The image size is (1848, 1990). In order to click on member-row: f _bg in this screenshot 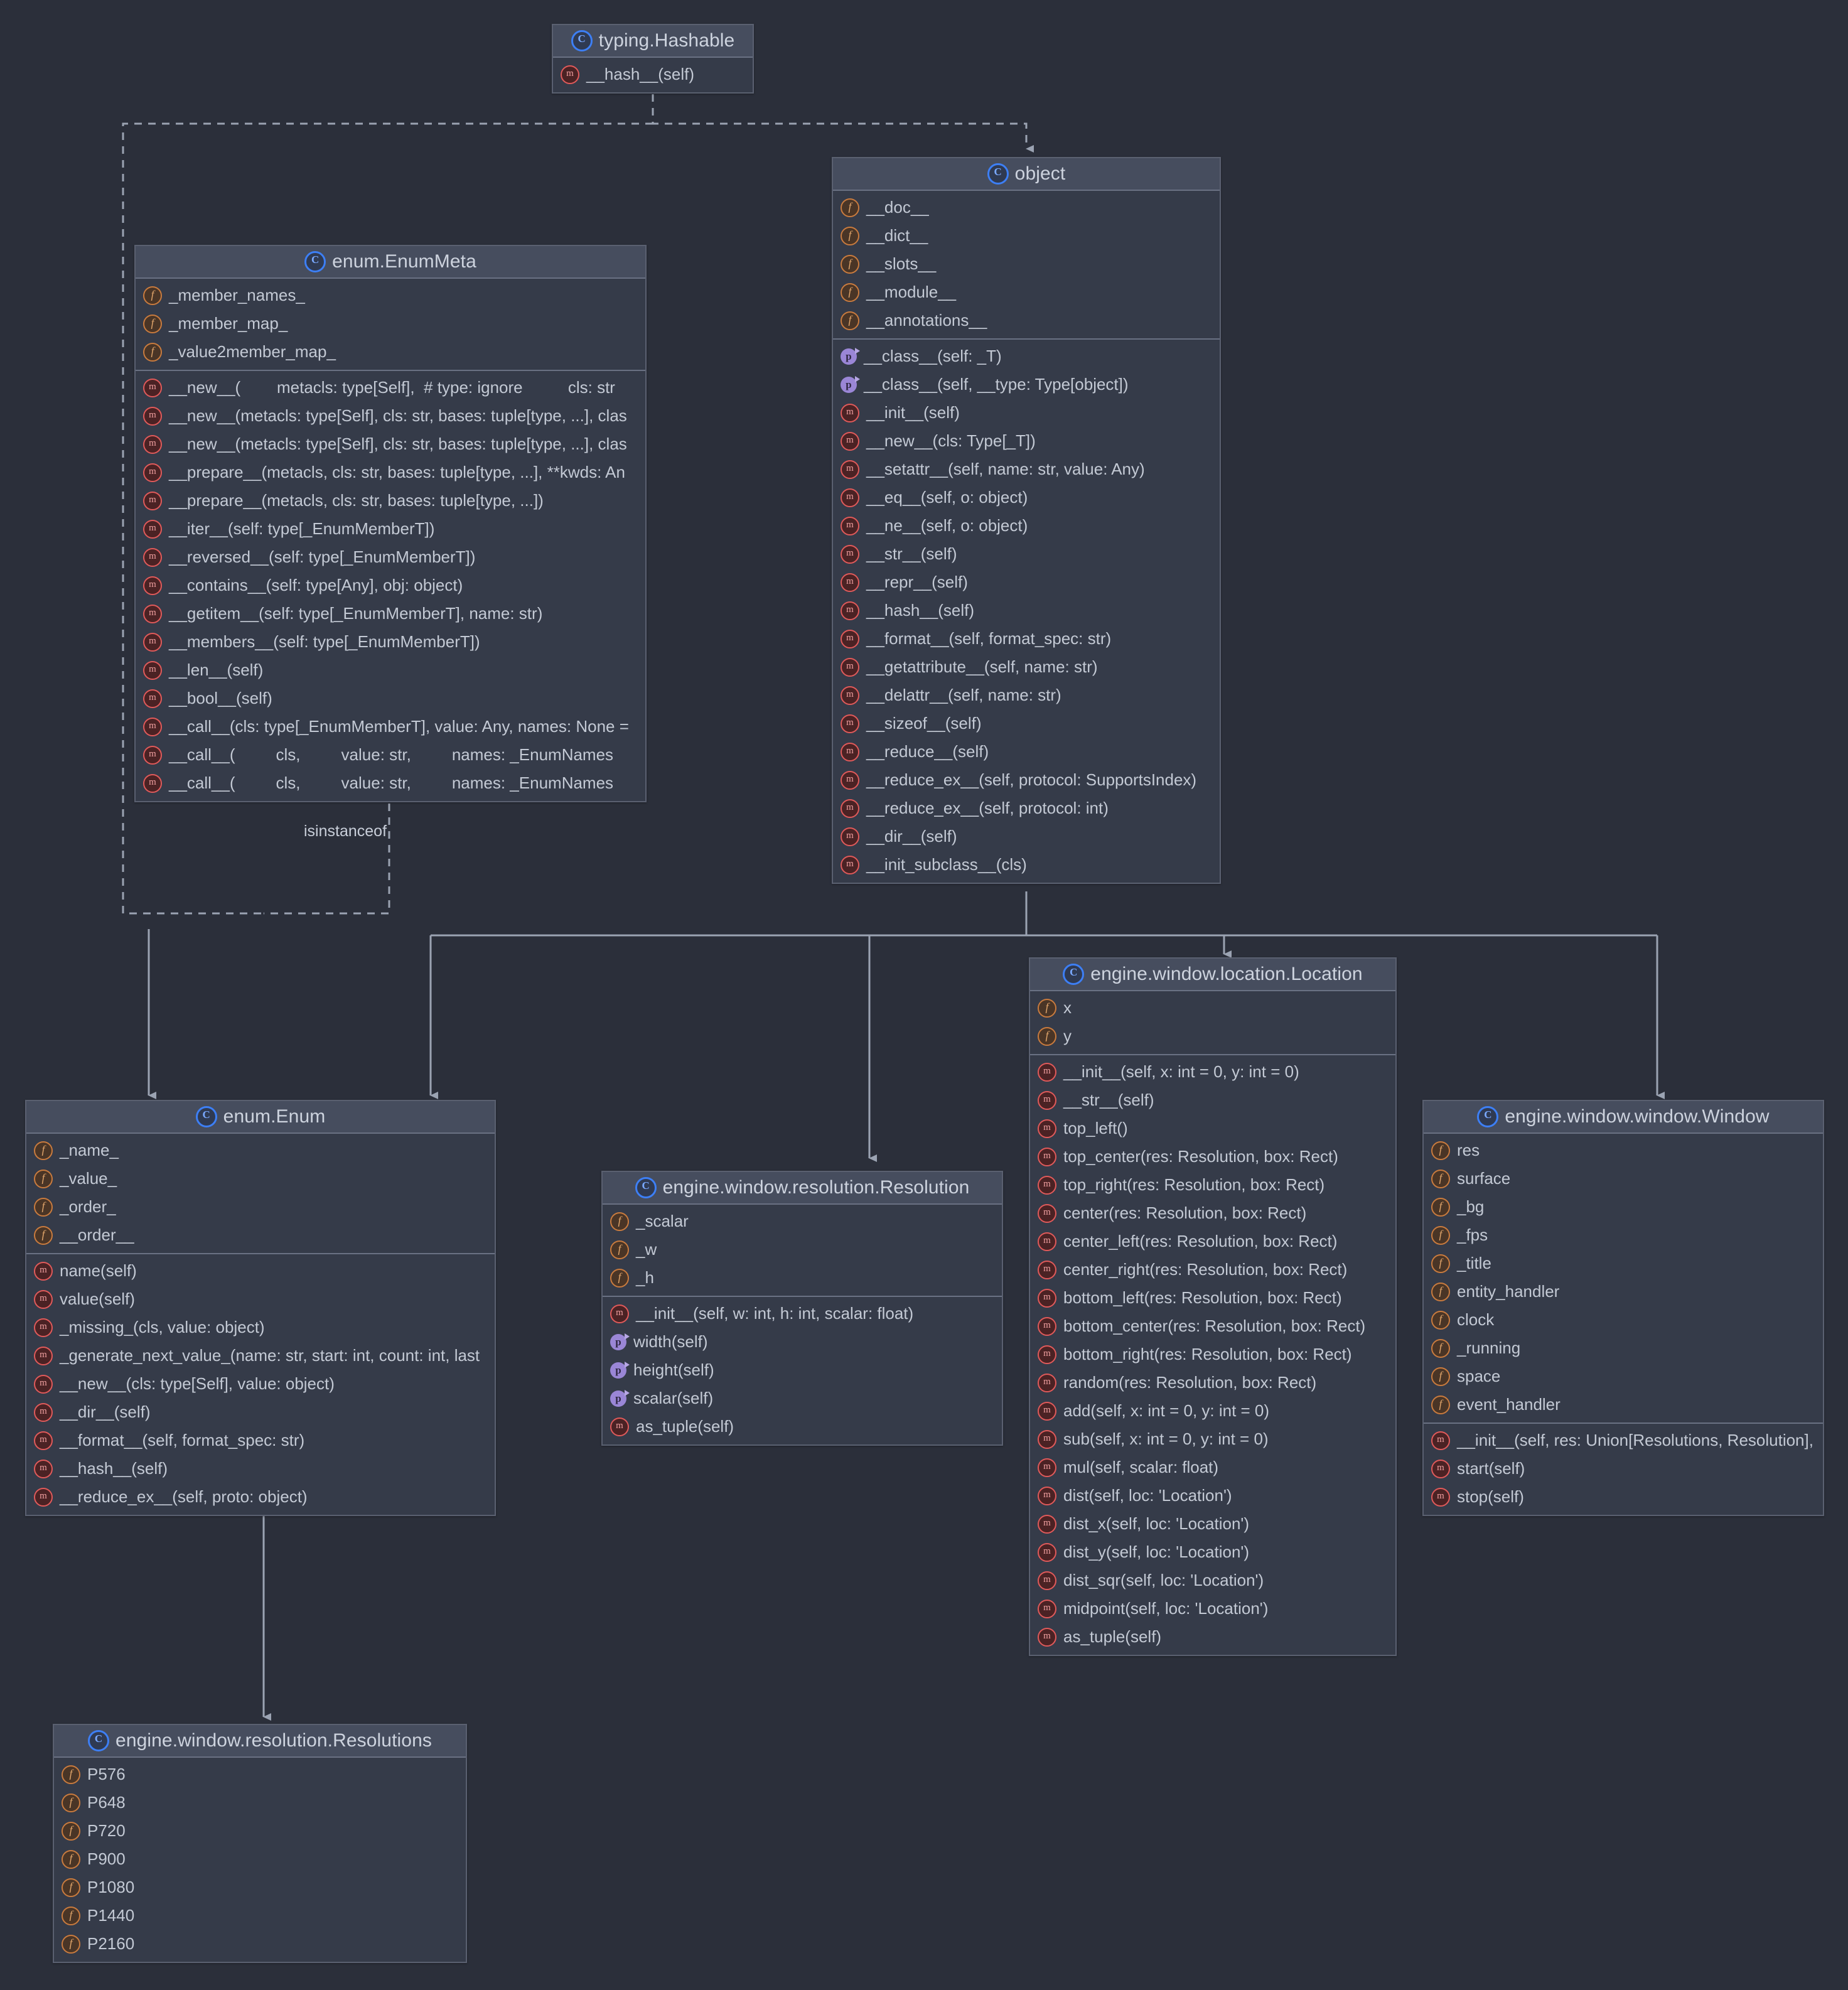, I will do `click(1623, 1207)`.